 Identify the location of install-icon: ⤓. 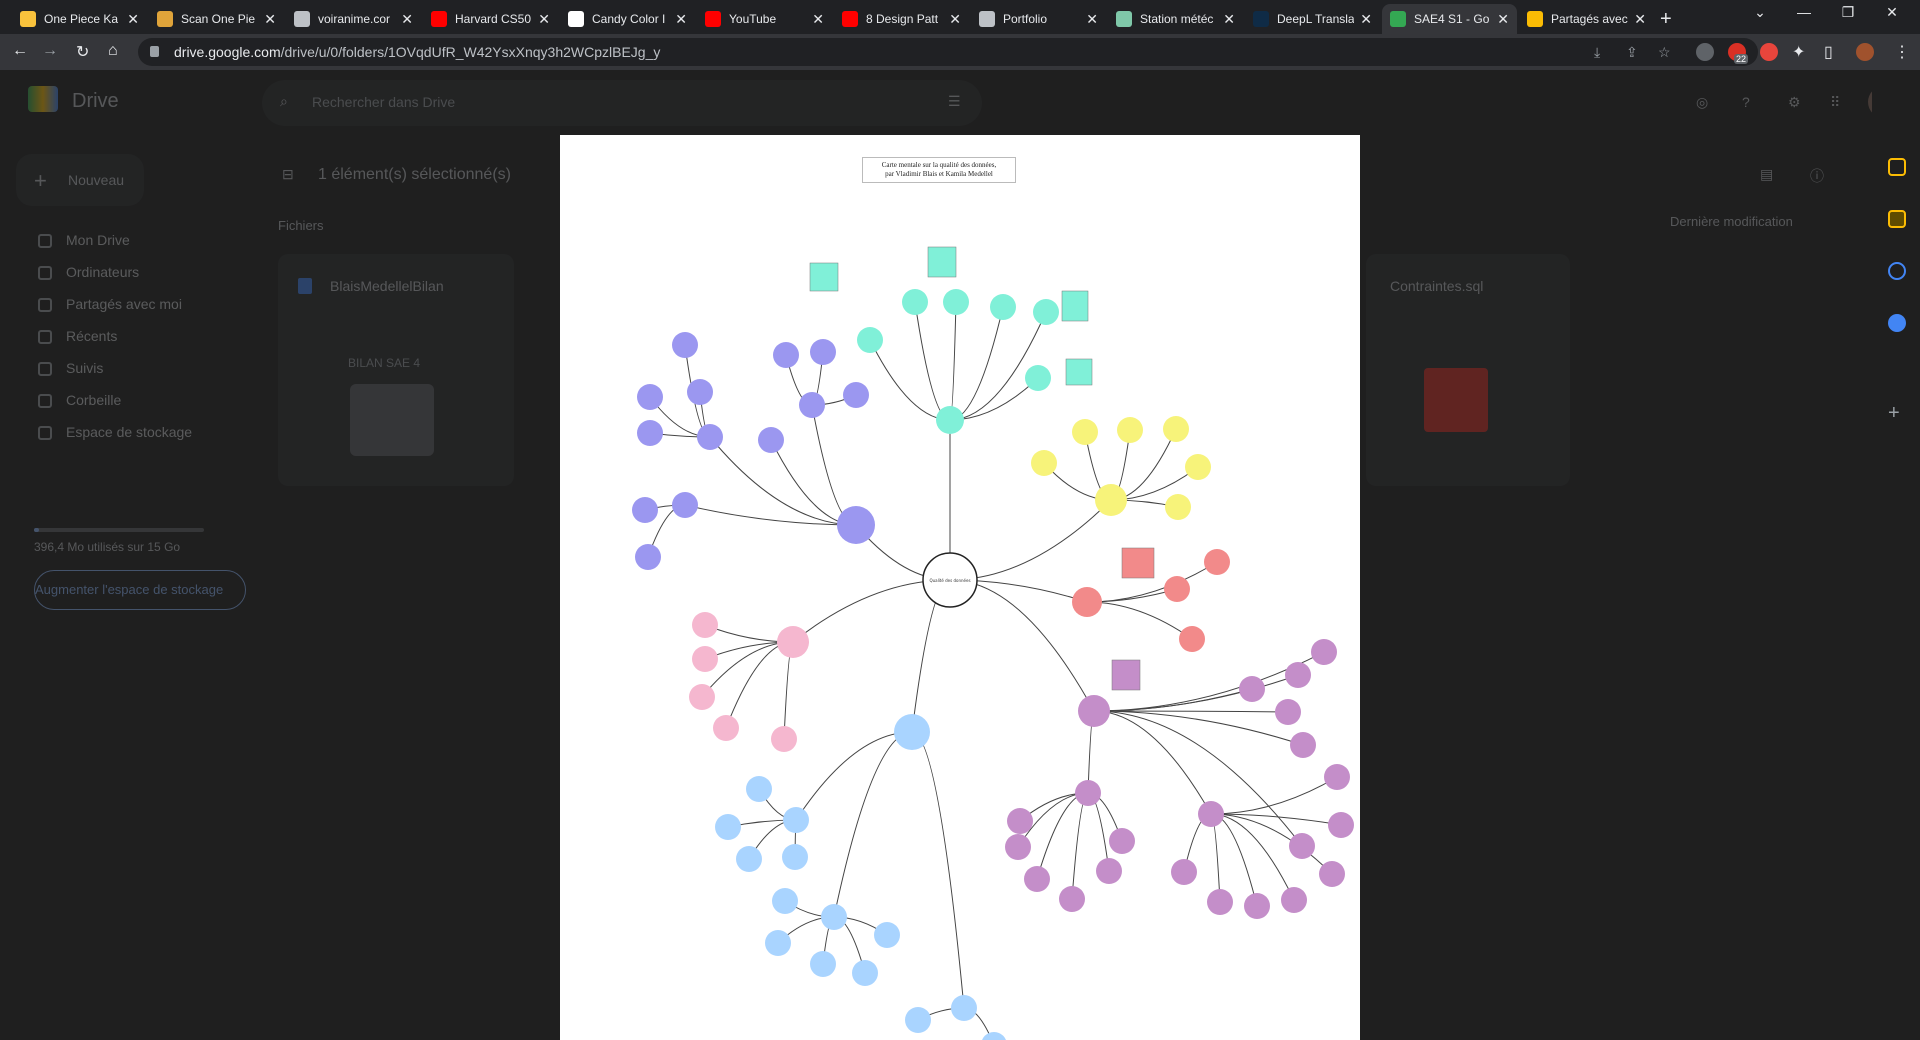
(1597, 52).